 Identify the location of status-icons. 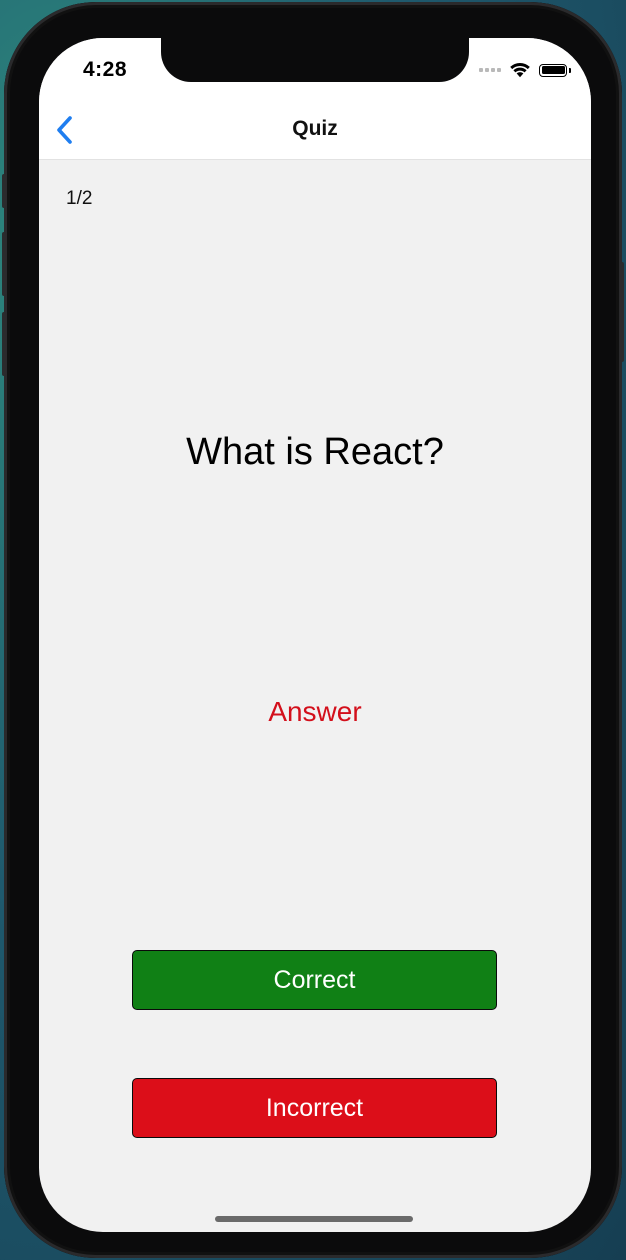
(525, 70).